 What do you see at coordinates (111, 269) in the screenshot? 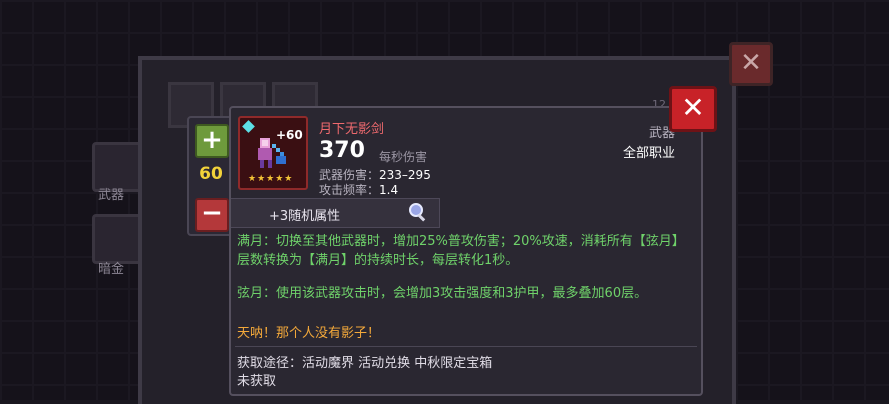
I see `sidebar-gold-label: 暗金` at bounding box center [111, 269].